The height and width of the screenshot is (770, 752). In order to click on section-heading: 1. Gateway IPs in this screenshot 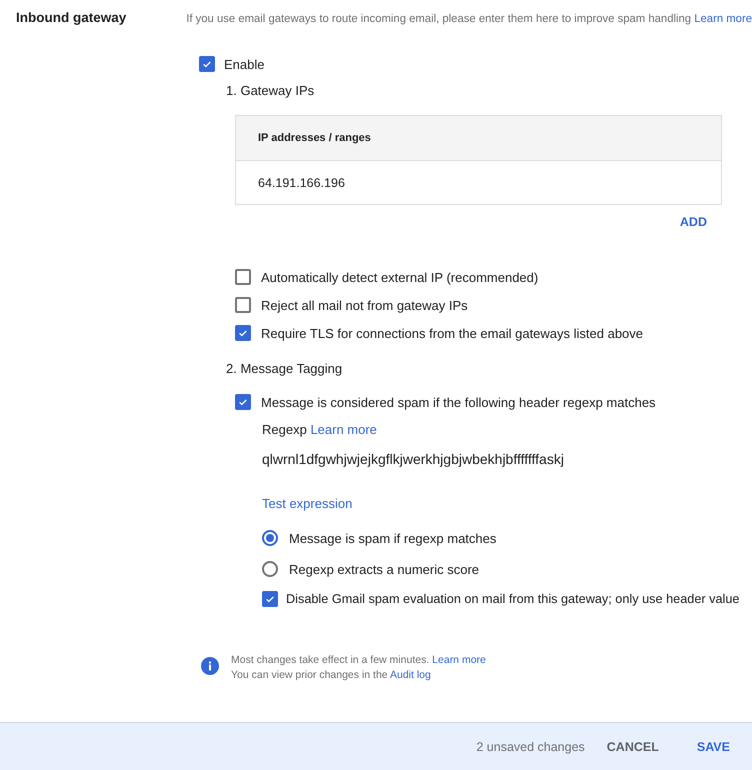, I will do `click(271, 90)`.